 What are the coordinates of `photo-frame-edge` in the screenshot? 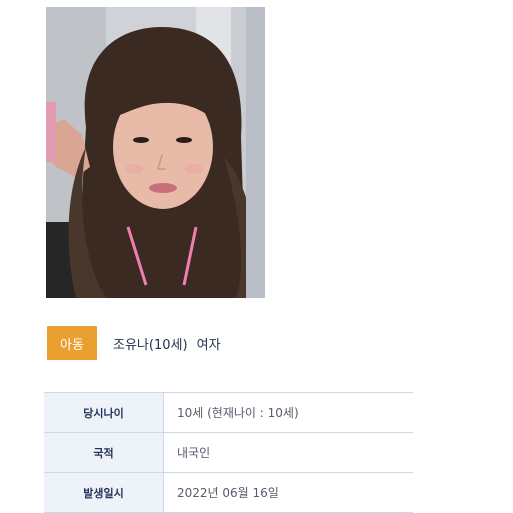 It's located at (255, 152).